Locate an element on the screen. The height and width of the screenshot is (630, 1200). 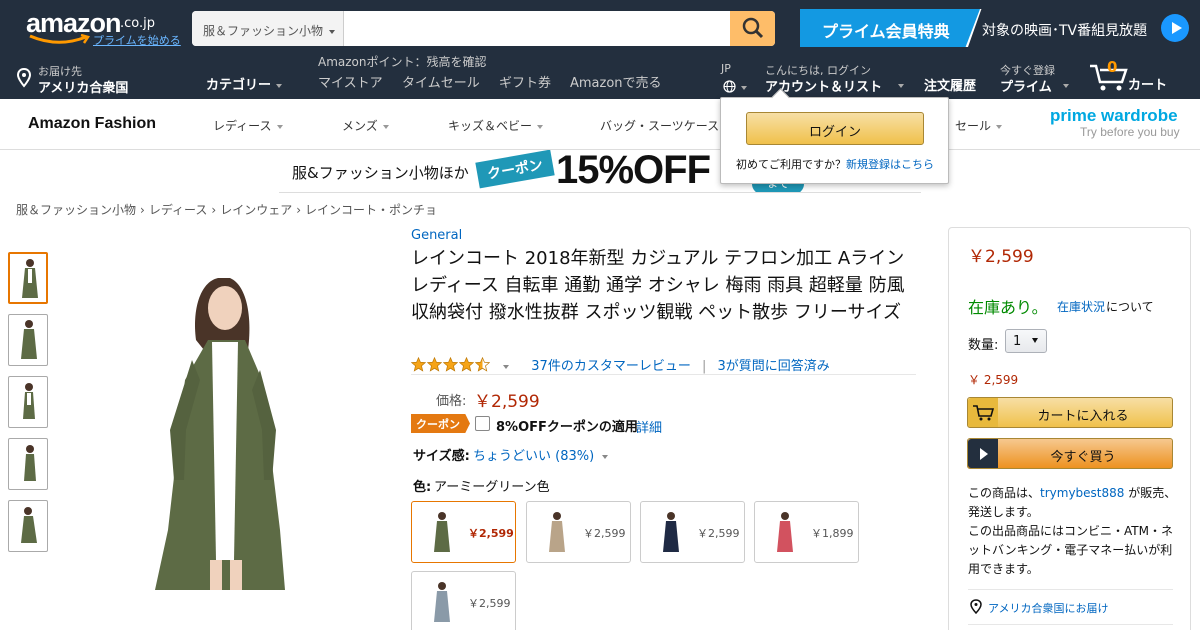
star-half-icon is located at coordinates (482, 364).